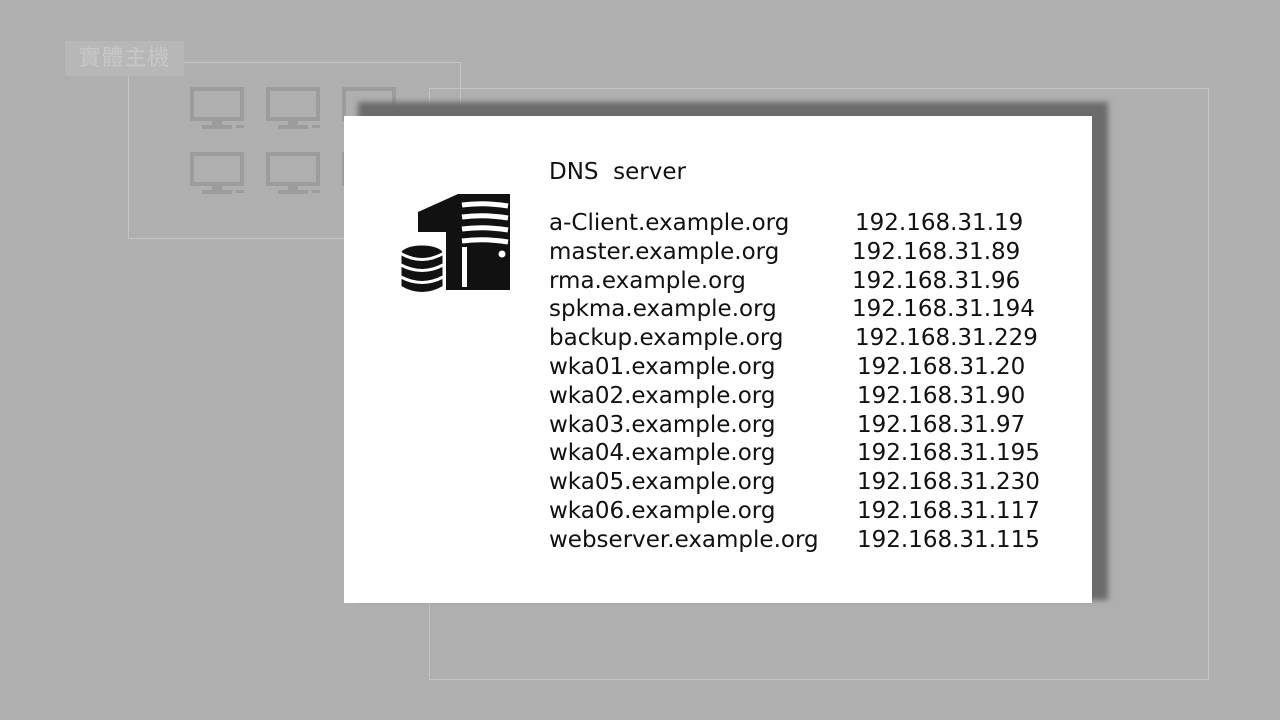  What do you see at coordinates (809, 511) in the screenshot?
I see `dns-record-row: wka06.example.org 192.168.31.117` at bounding box center [809, 511].